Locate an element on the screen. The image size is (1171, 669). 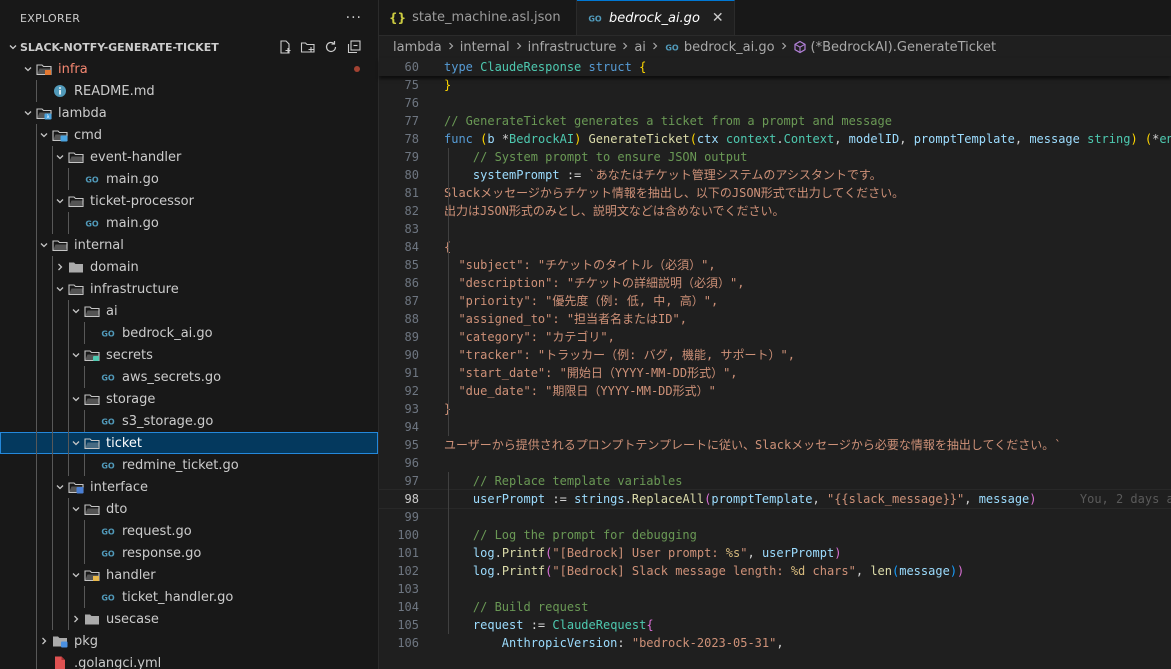
code-line: 104 // Build request is located at coordinates (775, 607).